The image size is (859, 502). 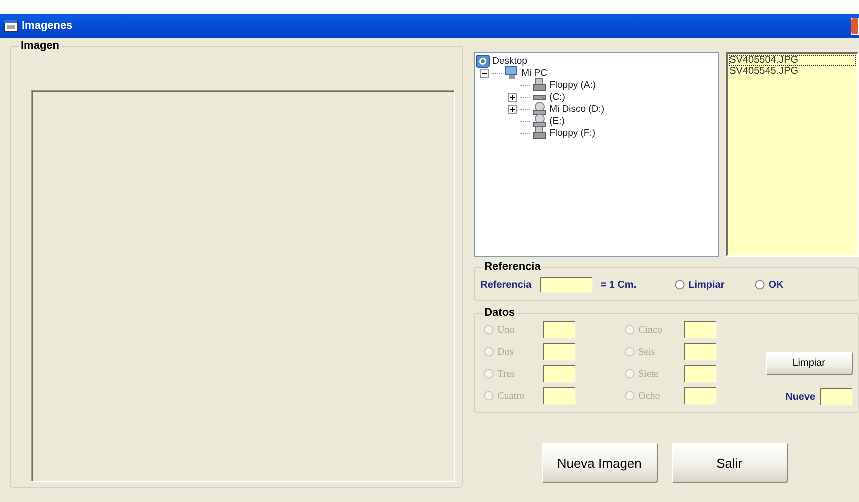 What do you see at coordinates (573, 133) in the screenshot?
I see `tree-item: Floppy (F:)` at bounding box center [573, 133].